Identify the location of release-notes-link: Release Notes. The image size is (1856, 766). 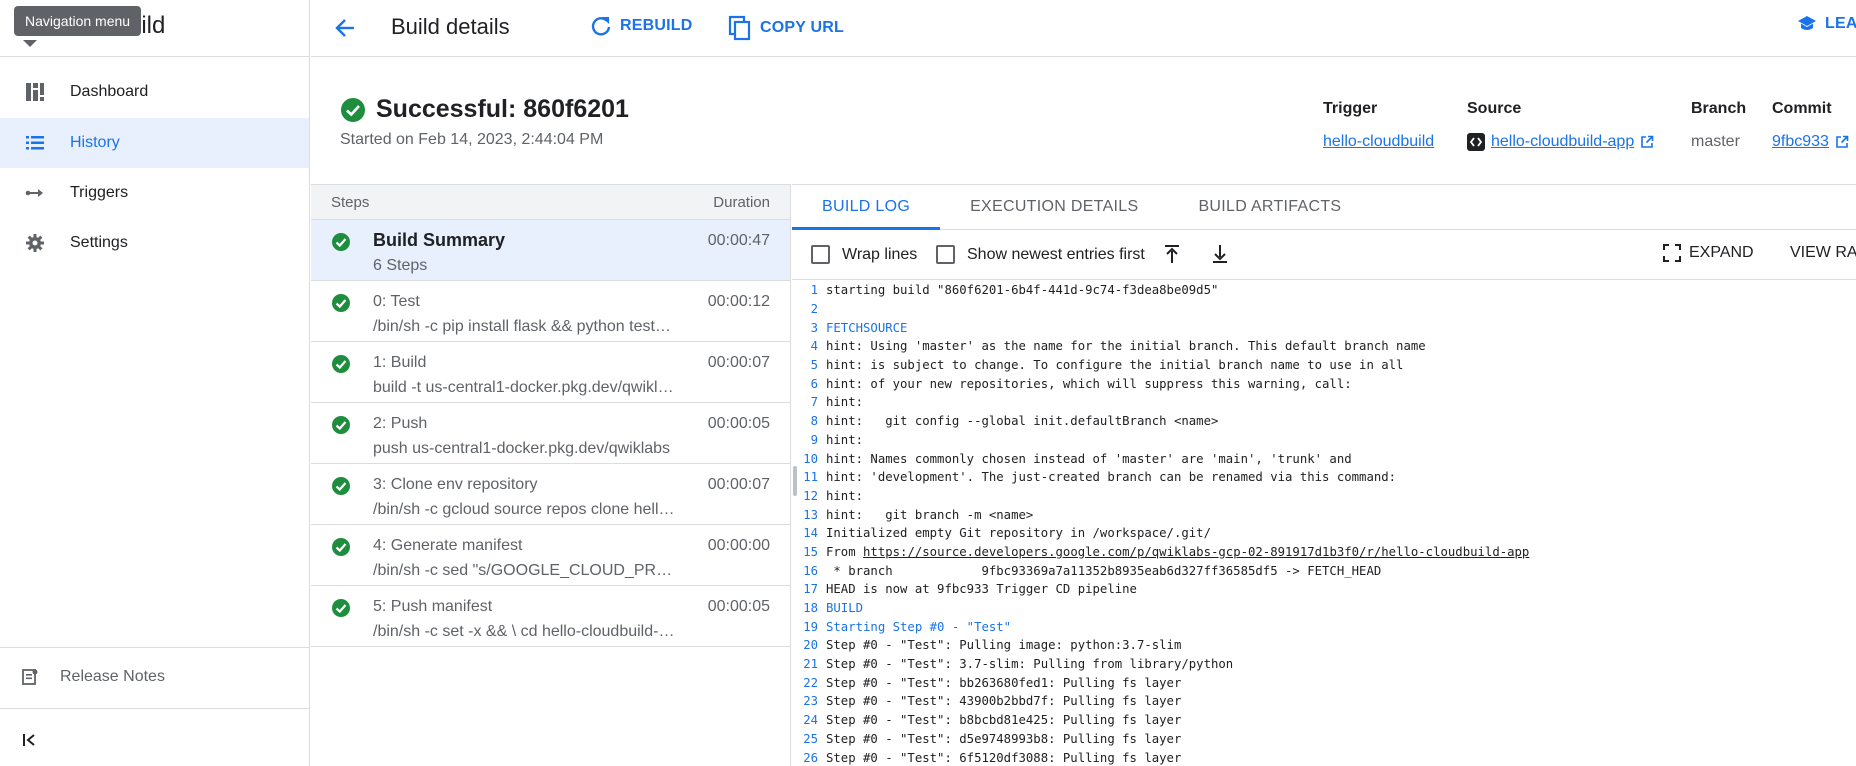
(154, 677).